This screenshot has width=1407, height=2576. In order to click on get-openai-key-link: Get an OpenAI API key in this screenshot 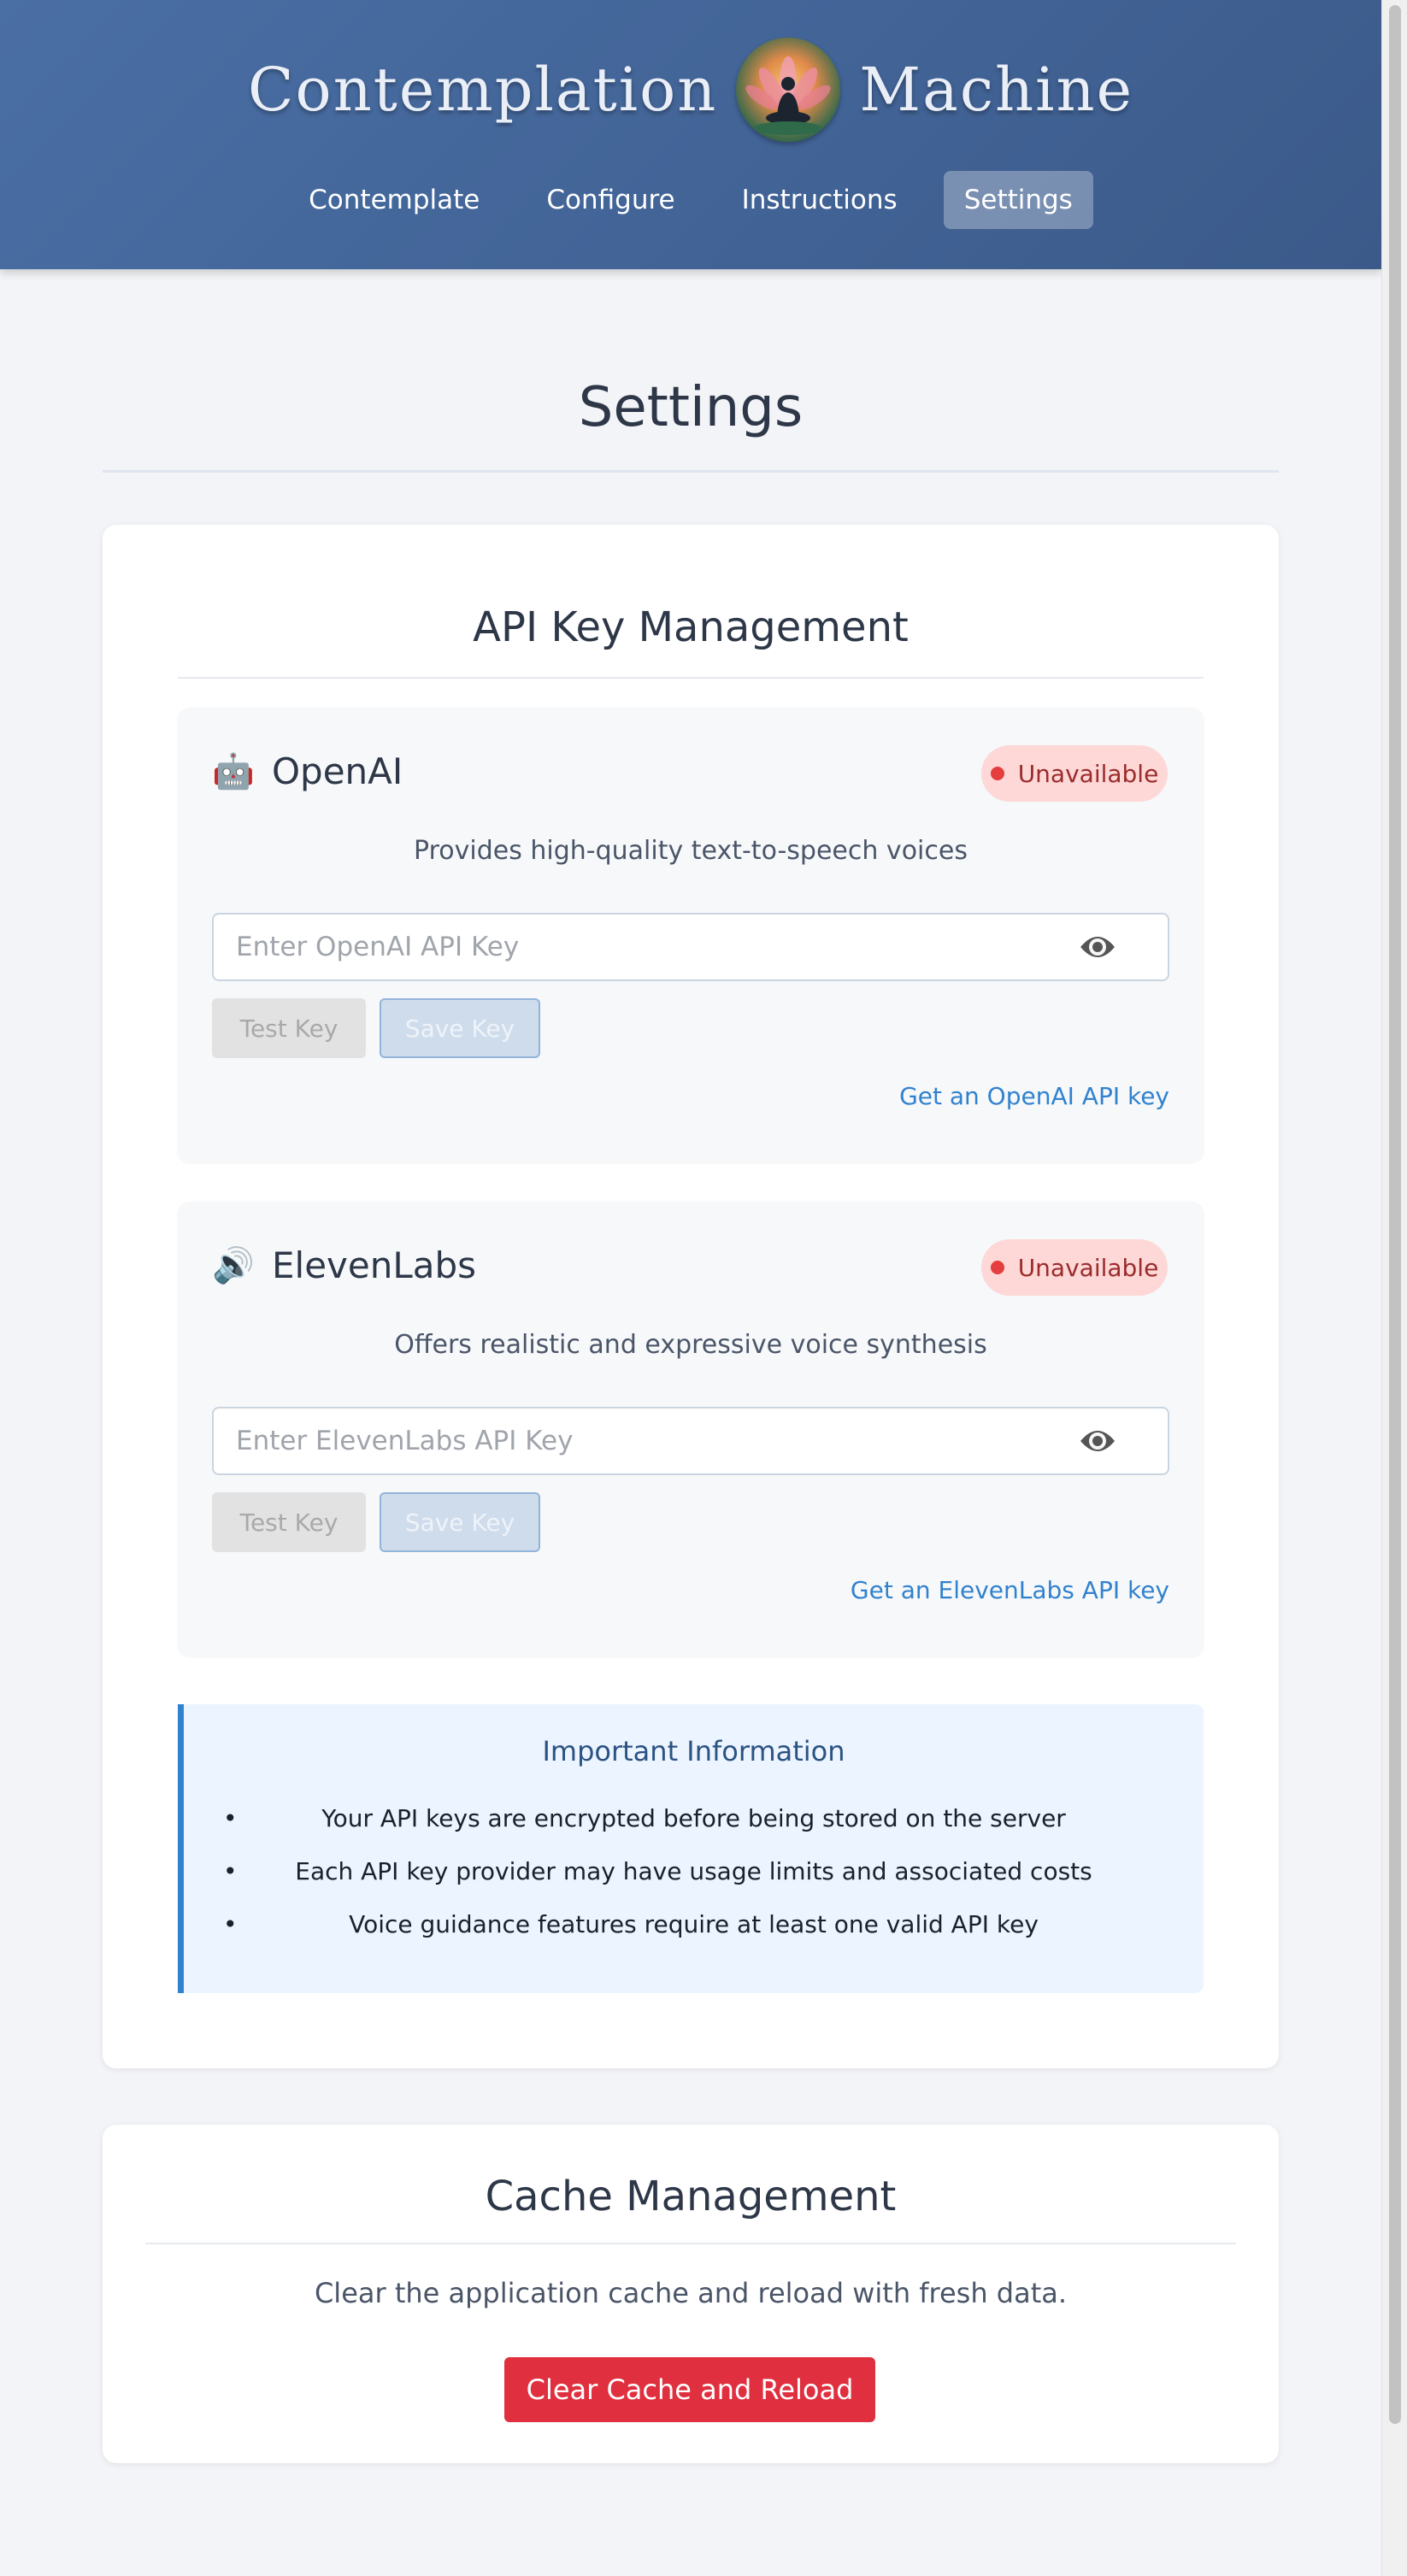, I will do `click(1034, 1096)`.